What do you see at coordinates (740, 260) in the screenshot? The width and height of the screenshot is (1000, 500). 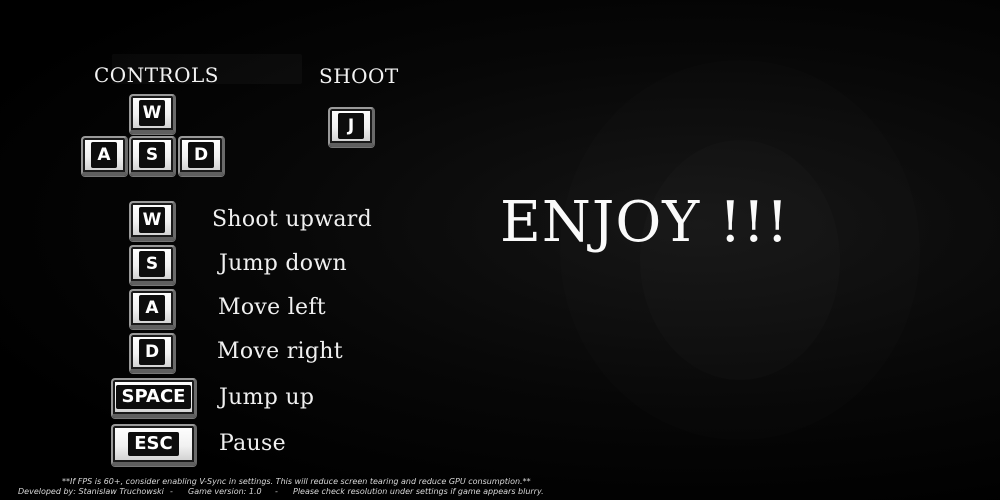 I see `background-shape` at bounding box center [740, 260].